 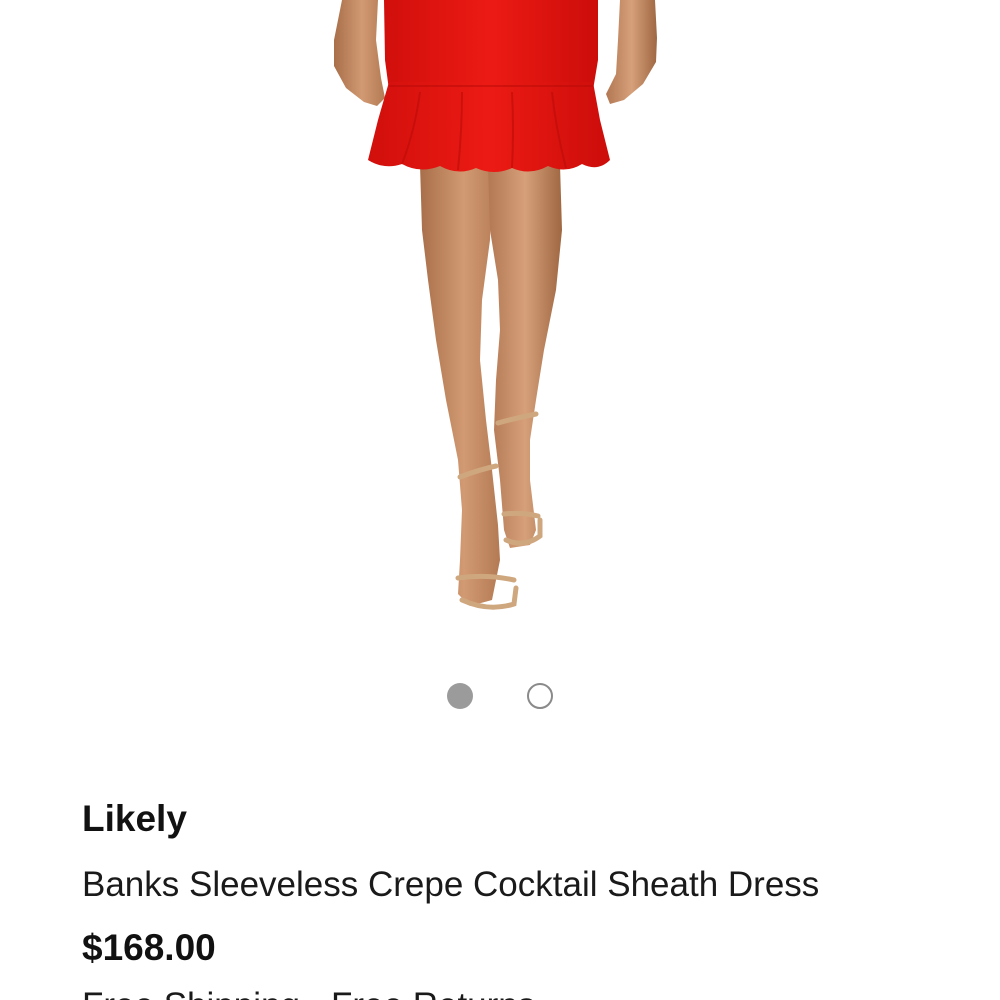 What do you see at coordinates (500, 697) in the screenshot?
I see `image-carousel-indicator` at bounding box center [500, 697].